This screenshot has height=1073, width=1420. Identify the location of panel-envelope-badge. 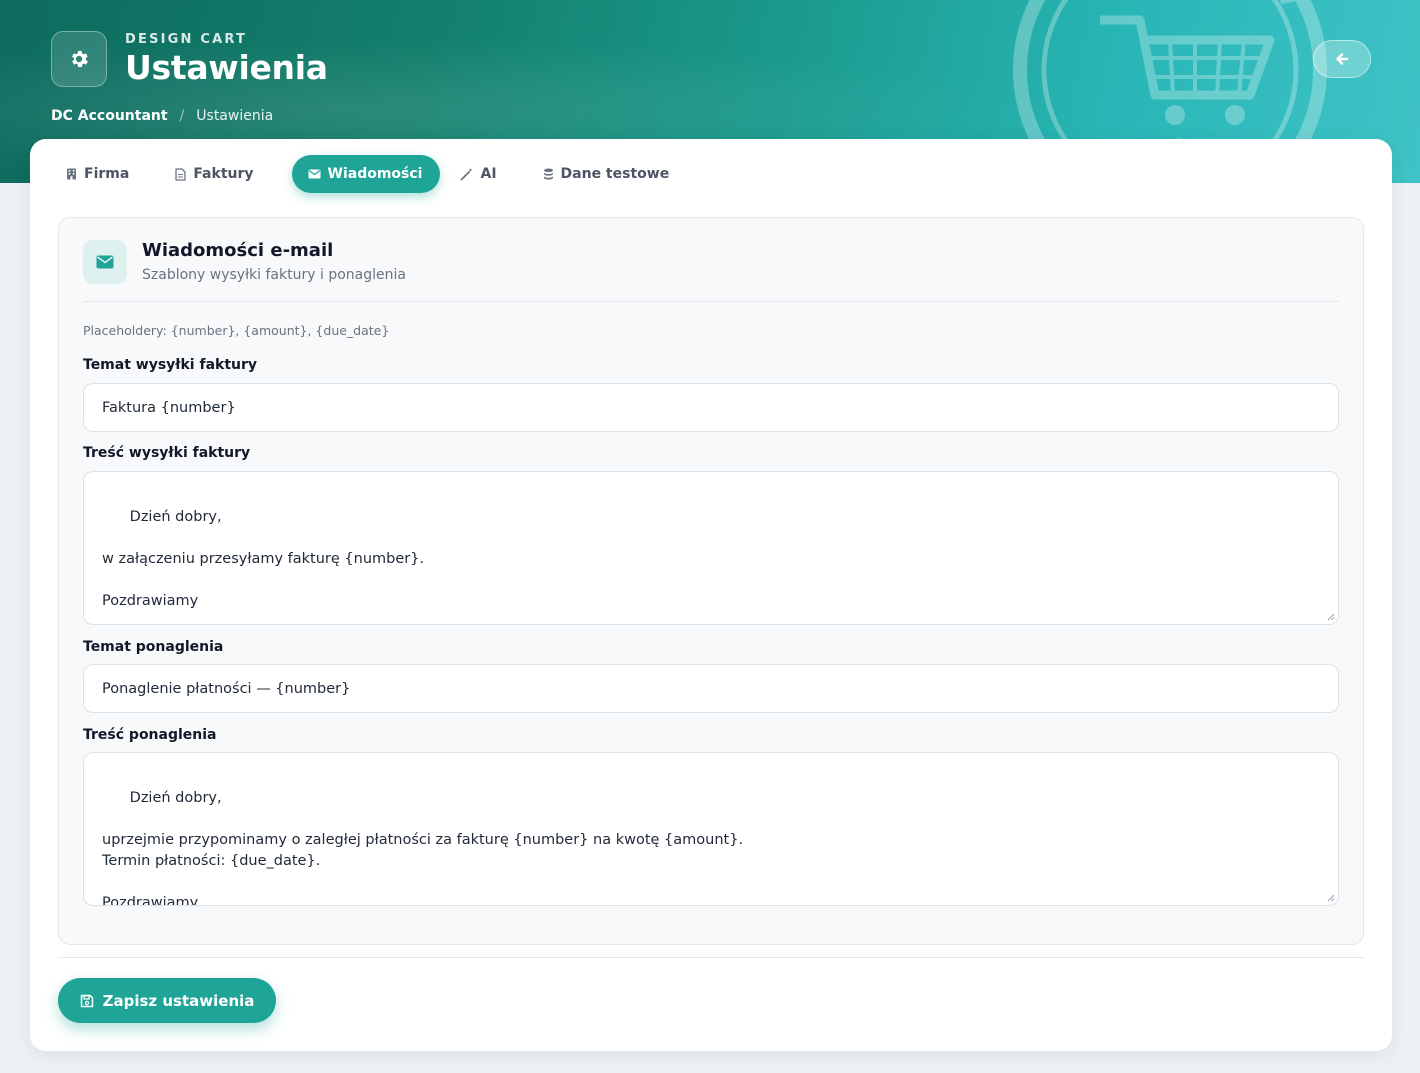
(105, 262).